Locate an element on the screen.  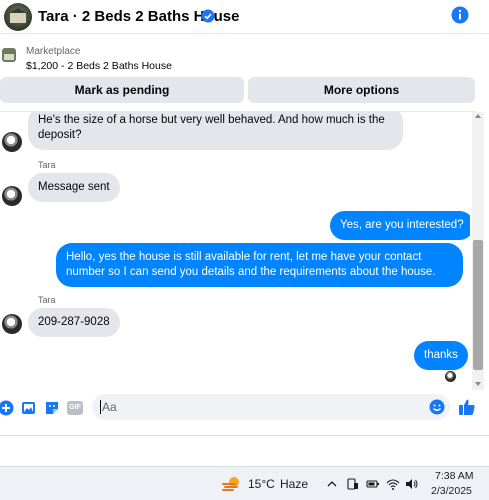
conversation-avatar is located at coordinates (18, 17).